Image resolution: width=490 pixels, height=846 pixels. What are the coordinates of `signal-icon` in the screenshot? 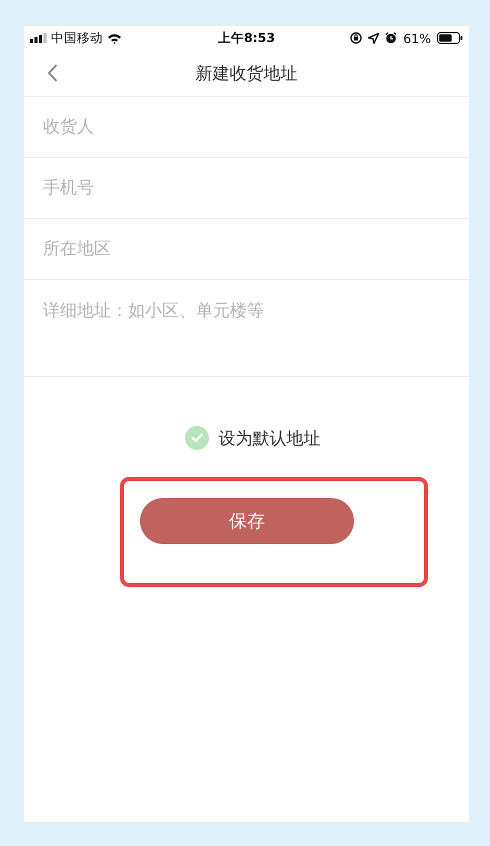 It's located at (38, 38).